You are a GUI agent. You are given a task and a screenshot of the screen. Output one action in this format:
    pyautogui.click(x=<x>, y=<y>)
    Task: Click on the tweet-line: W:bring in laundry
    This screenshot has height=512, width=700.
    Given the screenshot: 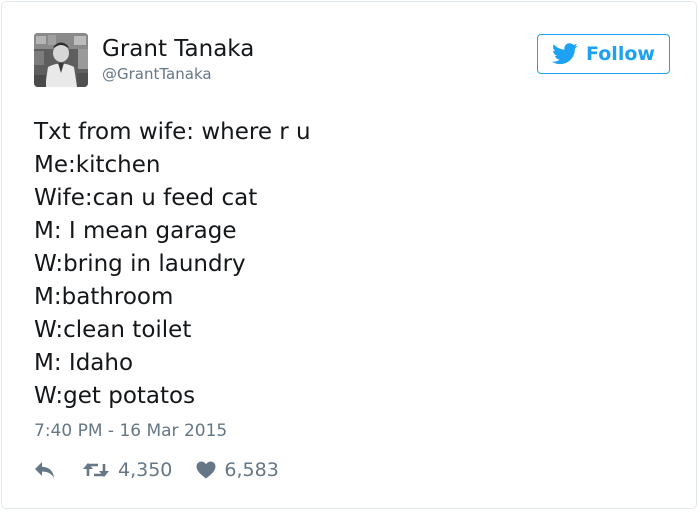 What is the action you would take?
    pyautogui.click(x=140, y=264)
    